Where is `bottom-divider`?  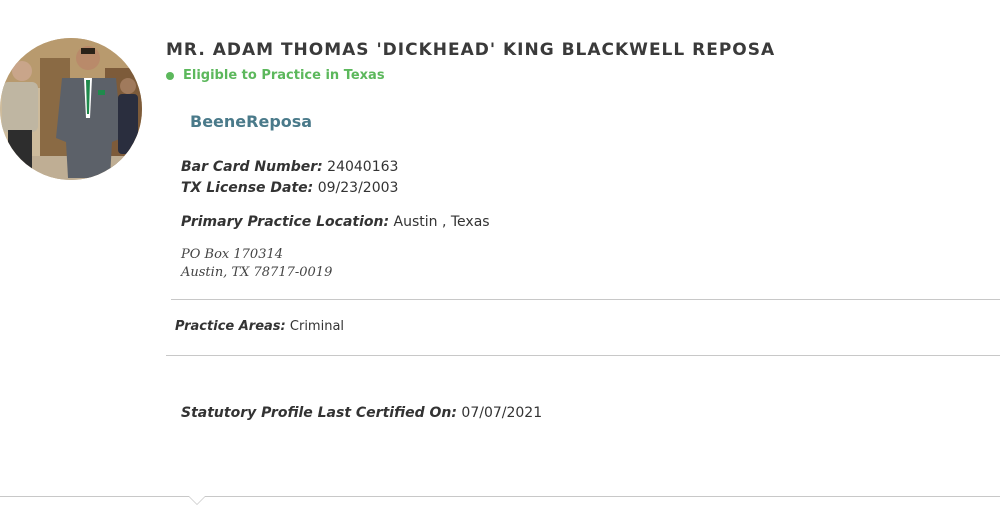
bottom-divider is located at coordinates (500, 496).